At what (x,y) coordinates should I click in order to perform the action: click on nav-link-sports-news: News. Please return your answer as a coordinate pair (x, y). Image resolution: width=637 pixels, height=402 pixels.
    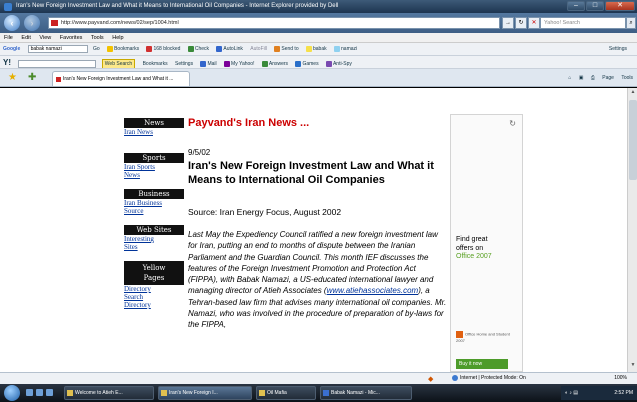
    Looking at the image, I should click on (154, 175).